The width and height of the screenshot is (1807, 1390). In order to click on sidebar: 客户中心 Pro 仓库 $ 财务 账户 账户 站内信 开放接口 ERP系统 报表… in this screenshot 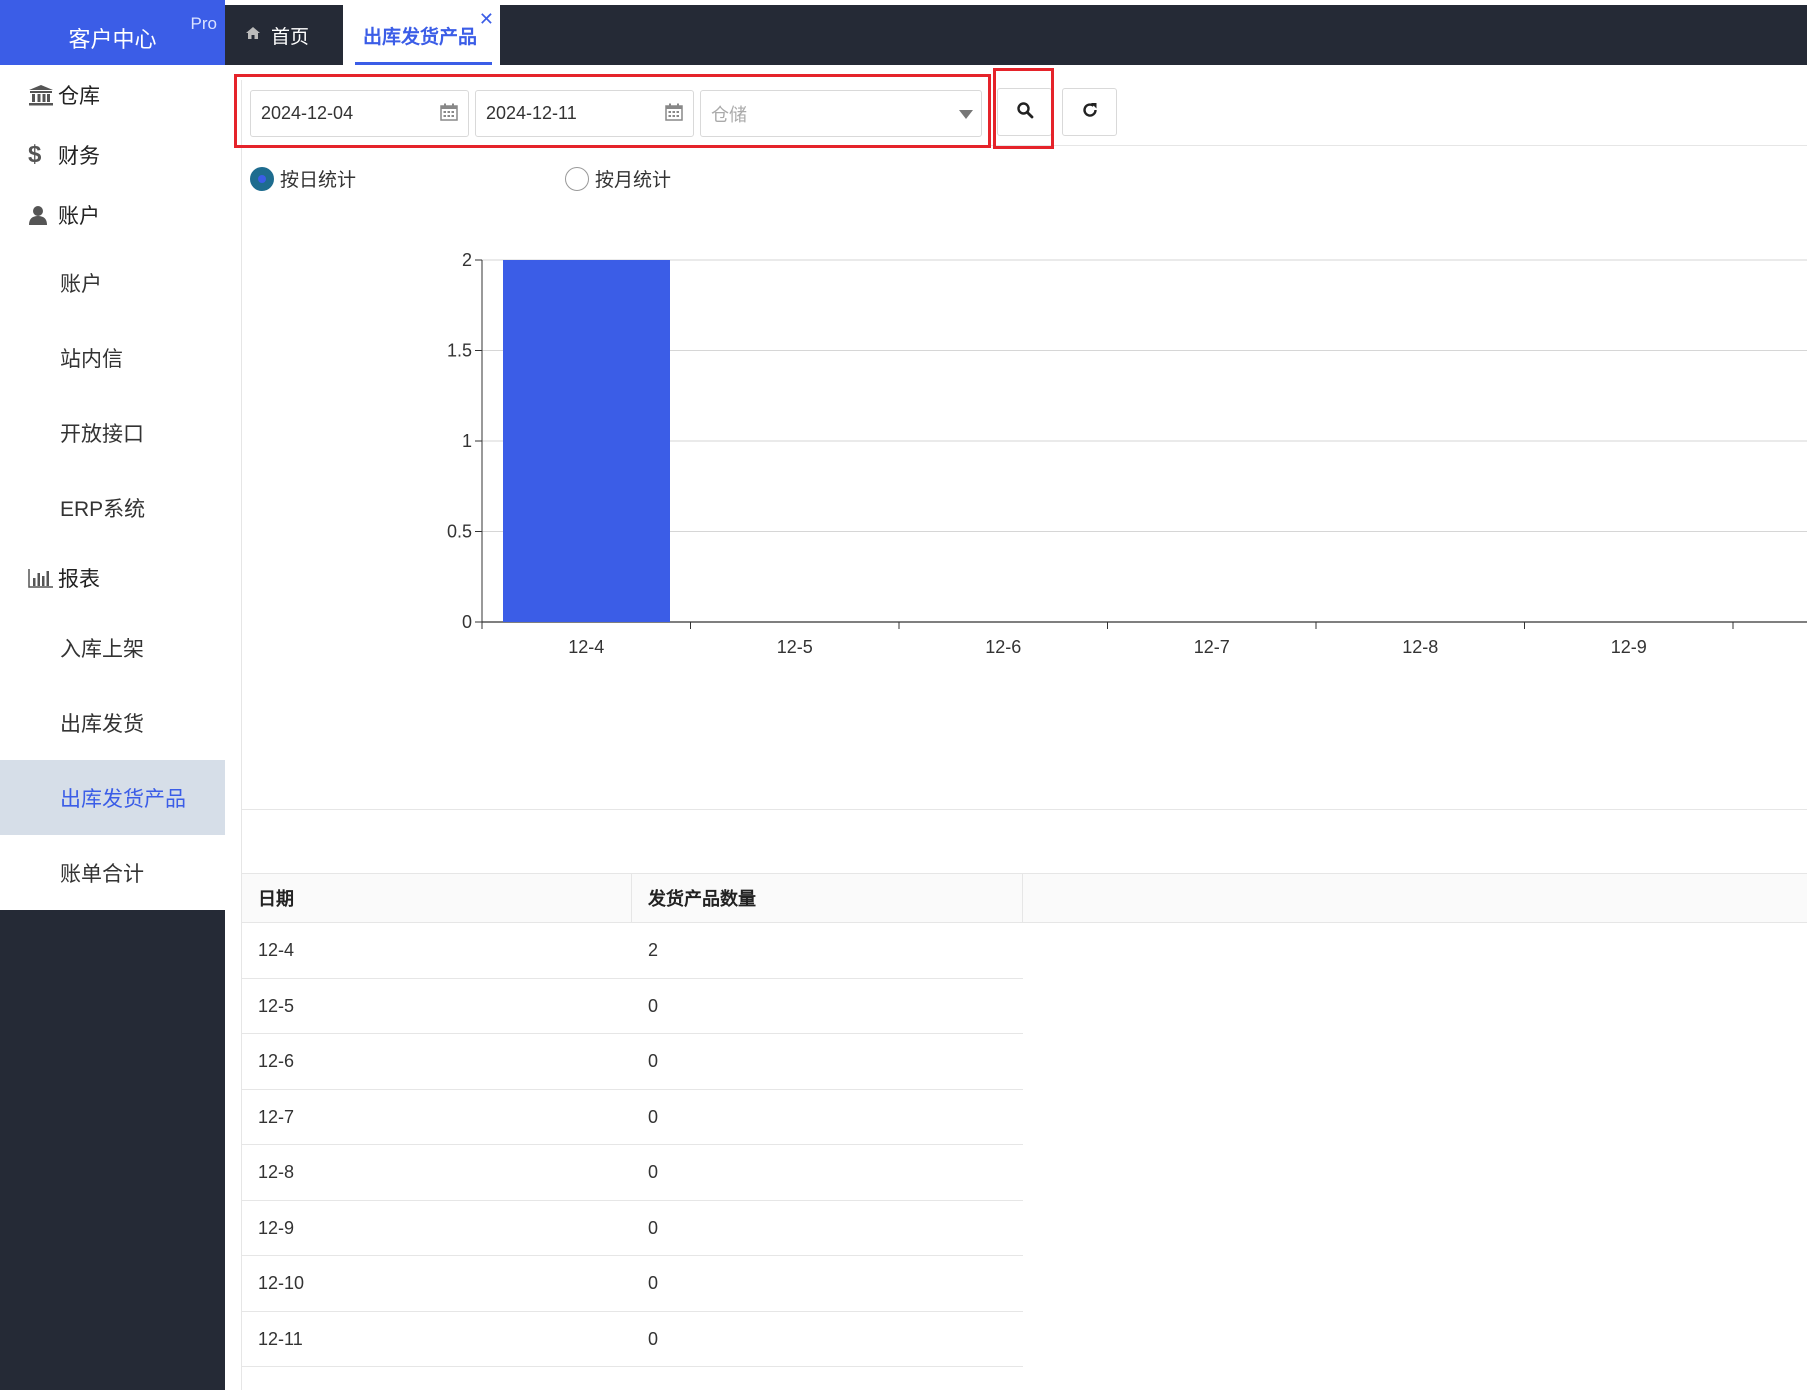, I will do `click(112, 695)`.